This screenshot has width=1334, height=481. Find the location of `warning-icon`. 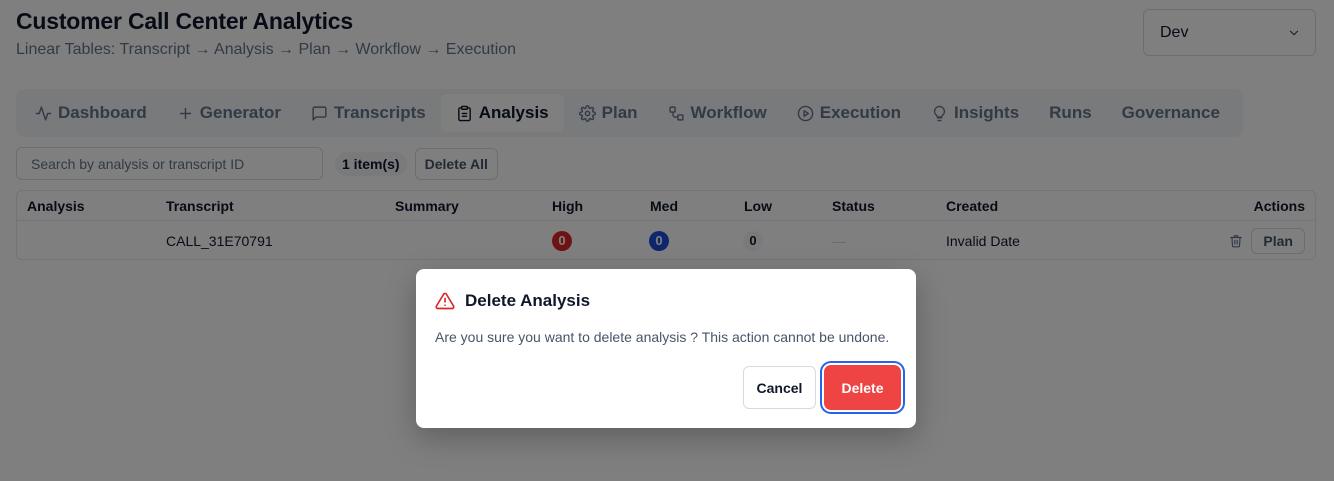

warning-icon is located at coordinates (445, 301).